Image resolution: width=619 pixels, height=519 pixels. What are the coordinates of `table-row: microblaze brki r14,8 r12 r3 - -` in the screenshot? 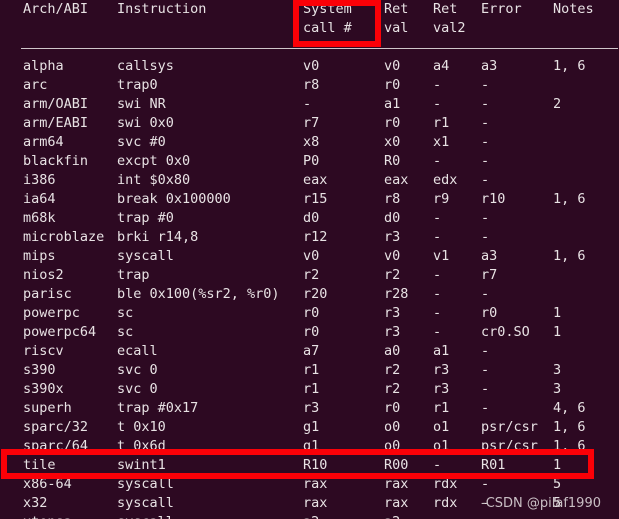 It's located at (309, 237).